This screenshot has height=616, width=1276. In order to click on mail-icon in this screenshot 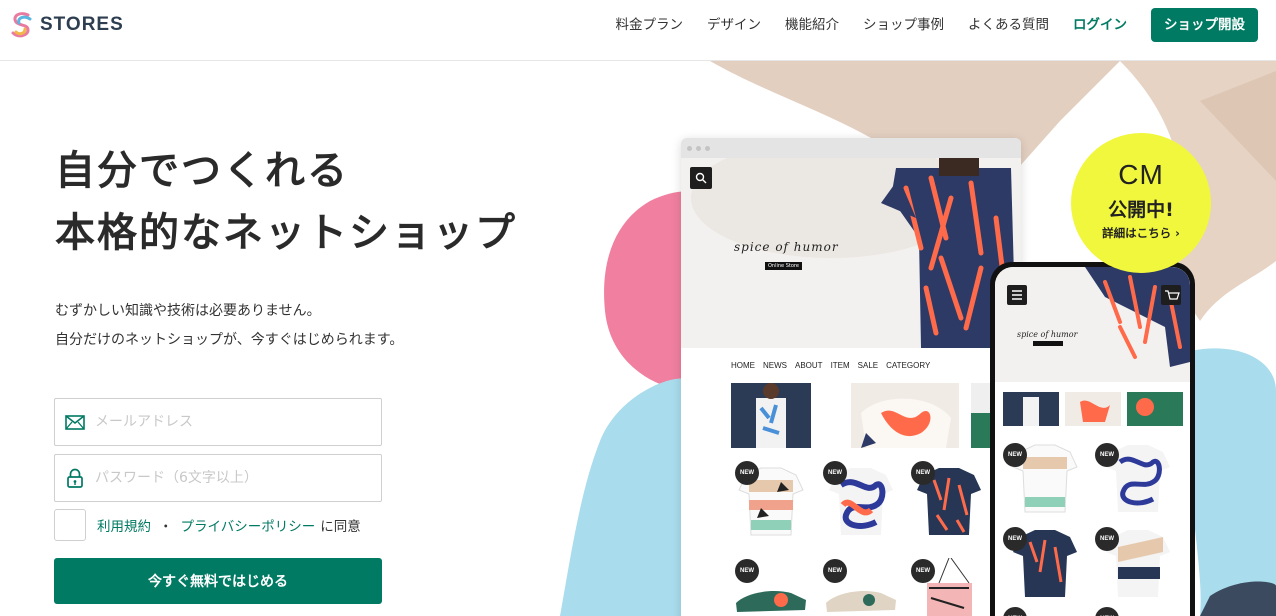, I will do `click(75, 422)`.